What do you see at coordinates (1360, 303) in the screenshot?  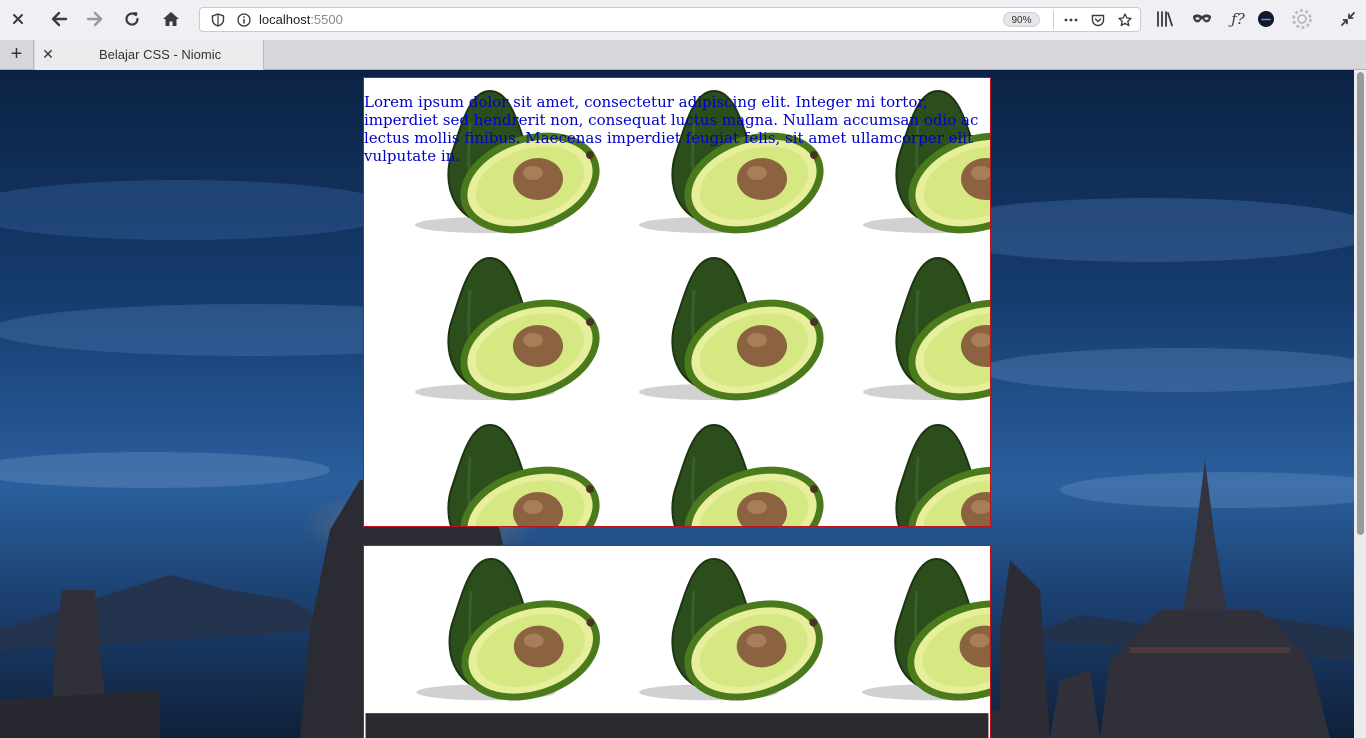 I see `scrollbar-thumb` at bounding box center [1360, 303].